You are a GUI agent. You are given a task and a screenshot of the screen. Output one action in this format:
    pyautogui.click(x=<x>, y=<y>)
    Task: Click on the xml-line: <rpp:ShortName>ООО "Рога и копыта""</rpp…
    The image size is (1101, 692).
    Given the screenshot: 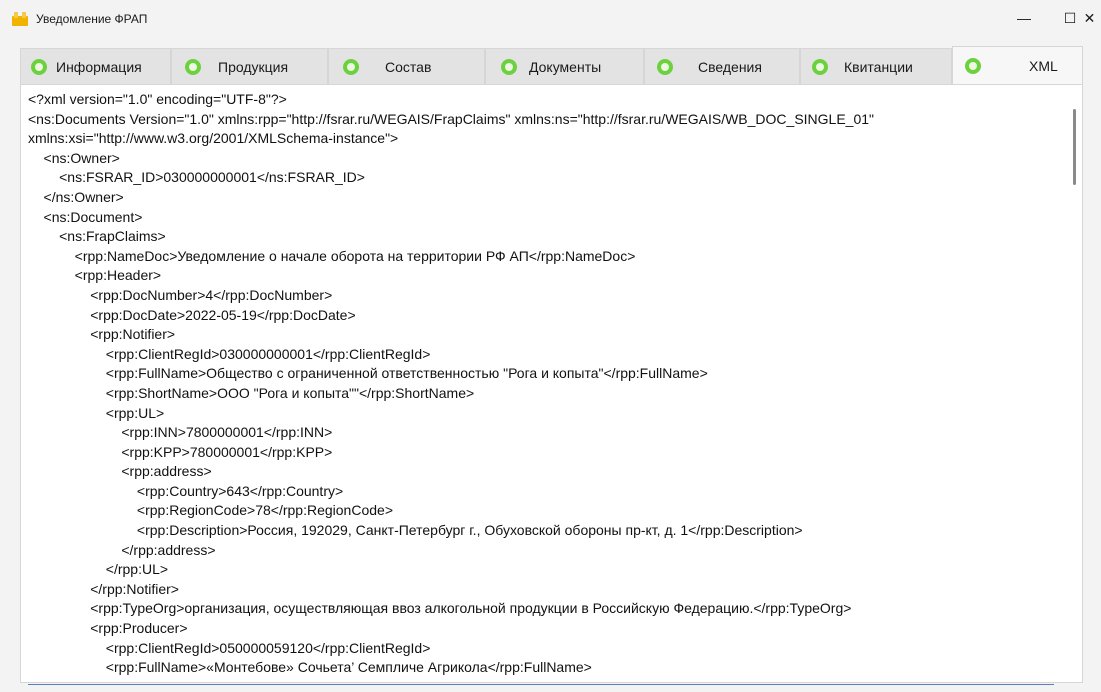 What is the action you would take?
    pyautogui.click(x=251, y=392)
    